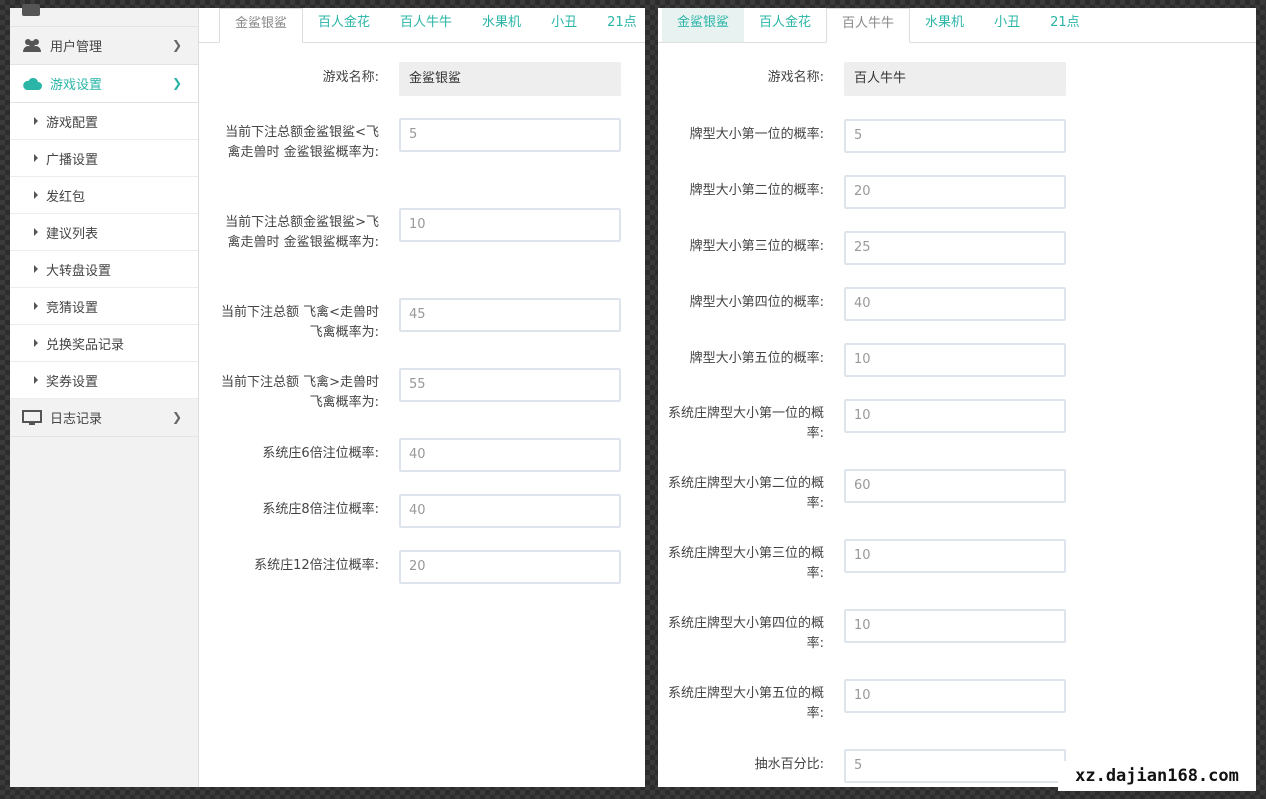  Describe the element at coordinates (72, 160) in the screenshot. I see `sub-item-label: 广播设置` at that location.